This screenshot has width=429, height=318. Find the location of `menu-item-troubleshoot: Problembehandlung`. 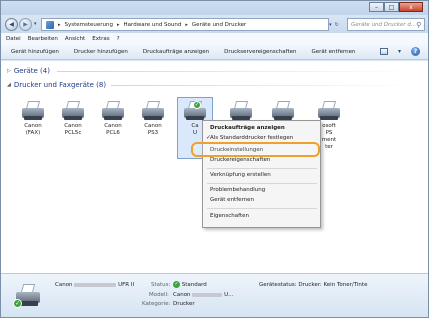

menu-item-troubleshoot: Problembehandlung is located at coordinates (237, 190).